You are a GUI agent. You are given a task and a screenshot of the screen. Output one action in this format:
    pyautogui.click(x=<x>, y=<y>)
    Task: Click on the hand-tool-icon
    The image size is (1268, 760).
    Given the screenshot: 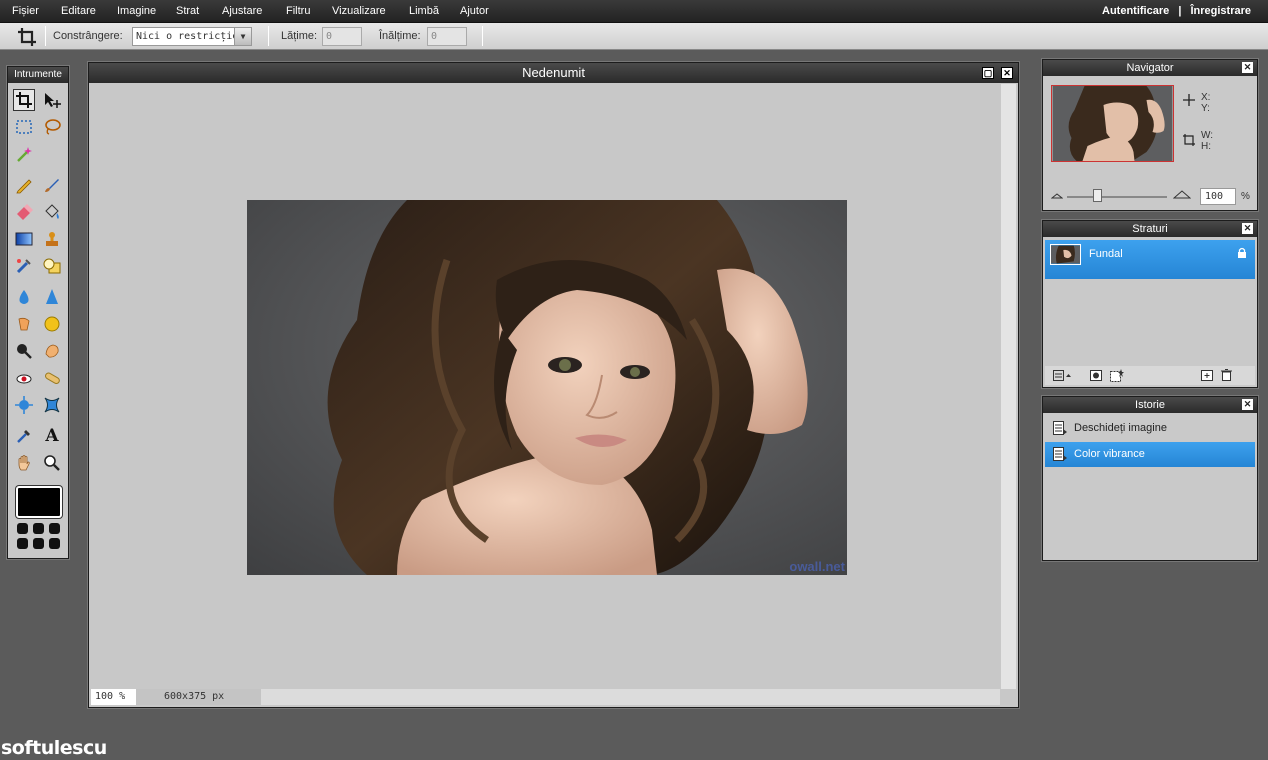 What is the action you would take?
    pyautogui.click(x=24, y=463)
    